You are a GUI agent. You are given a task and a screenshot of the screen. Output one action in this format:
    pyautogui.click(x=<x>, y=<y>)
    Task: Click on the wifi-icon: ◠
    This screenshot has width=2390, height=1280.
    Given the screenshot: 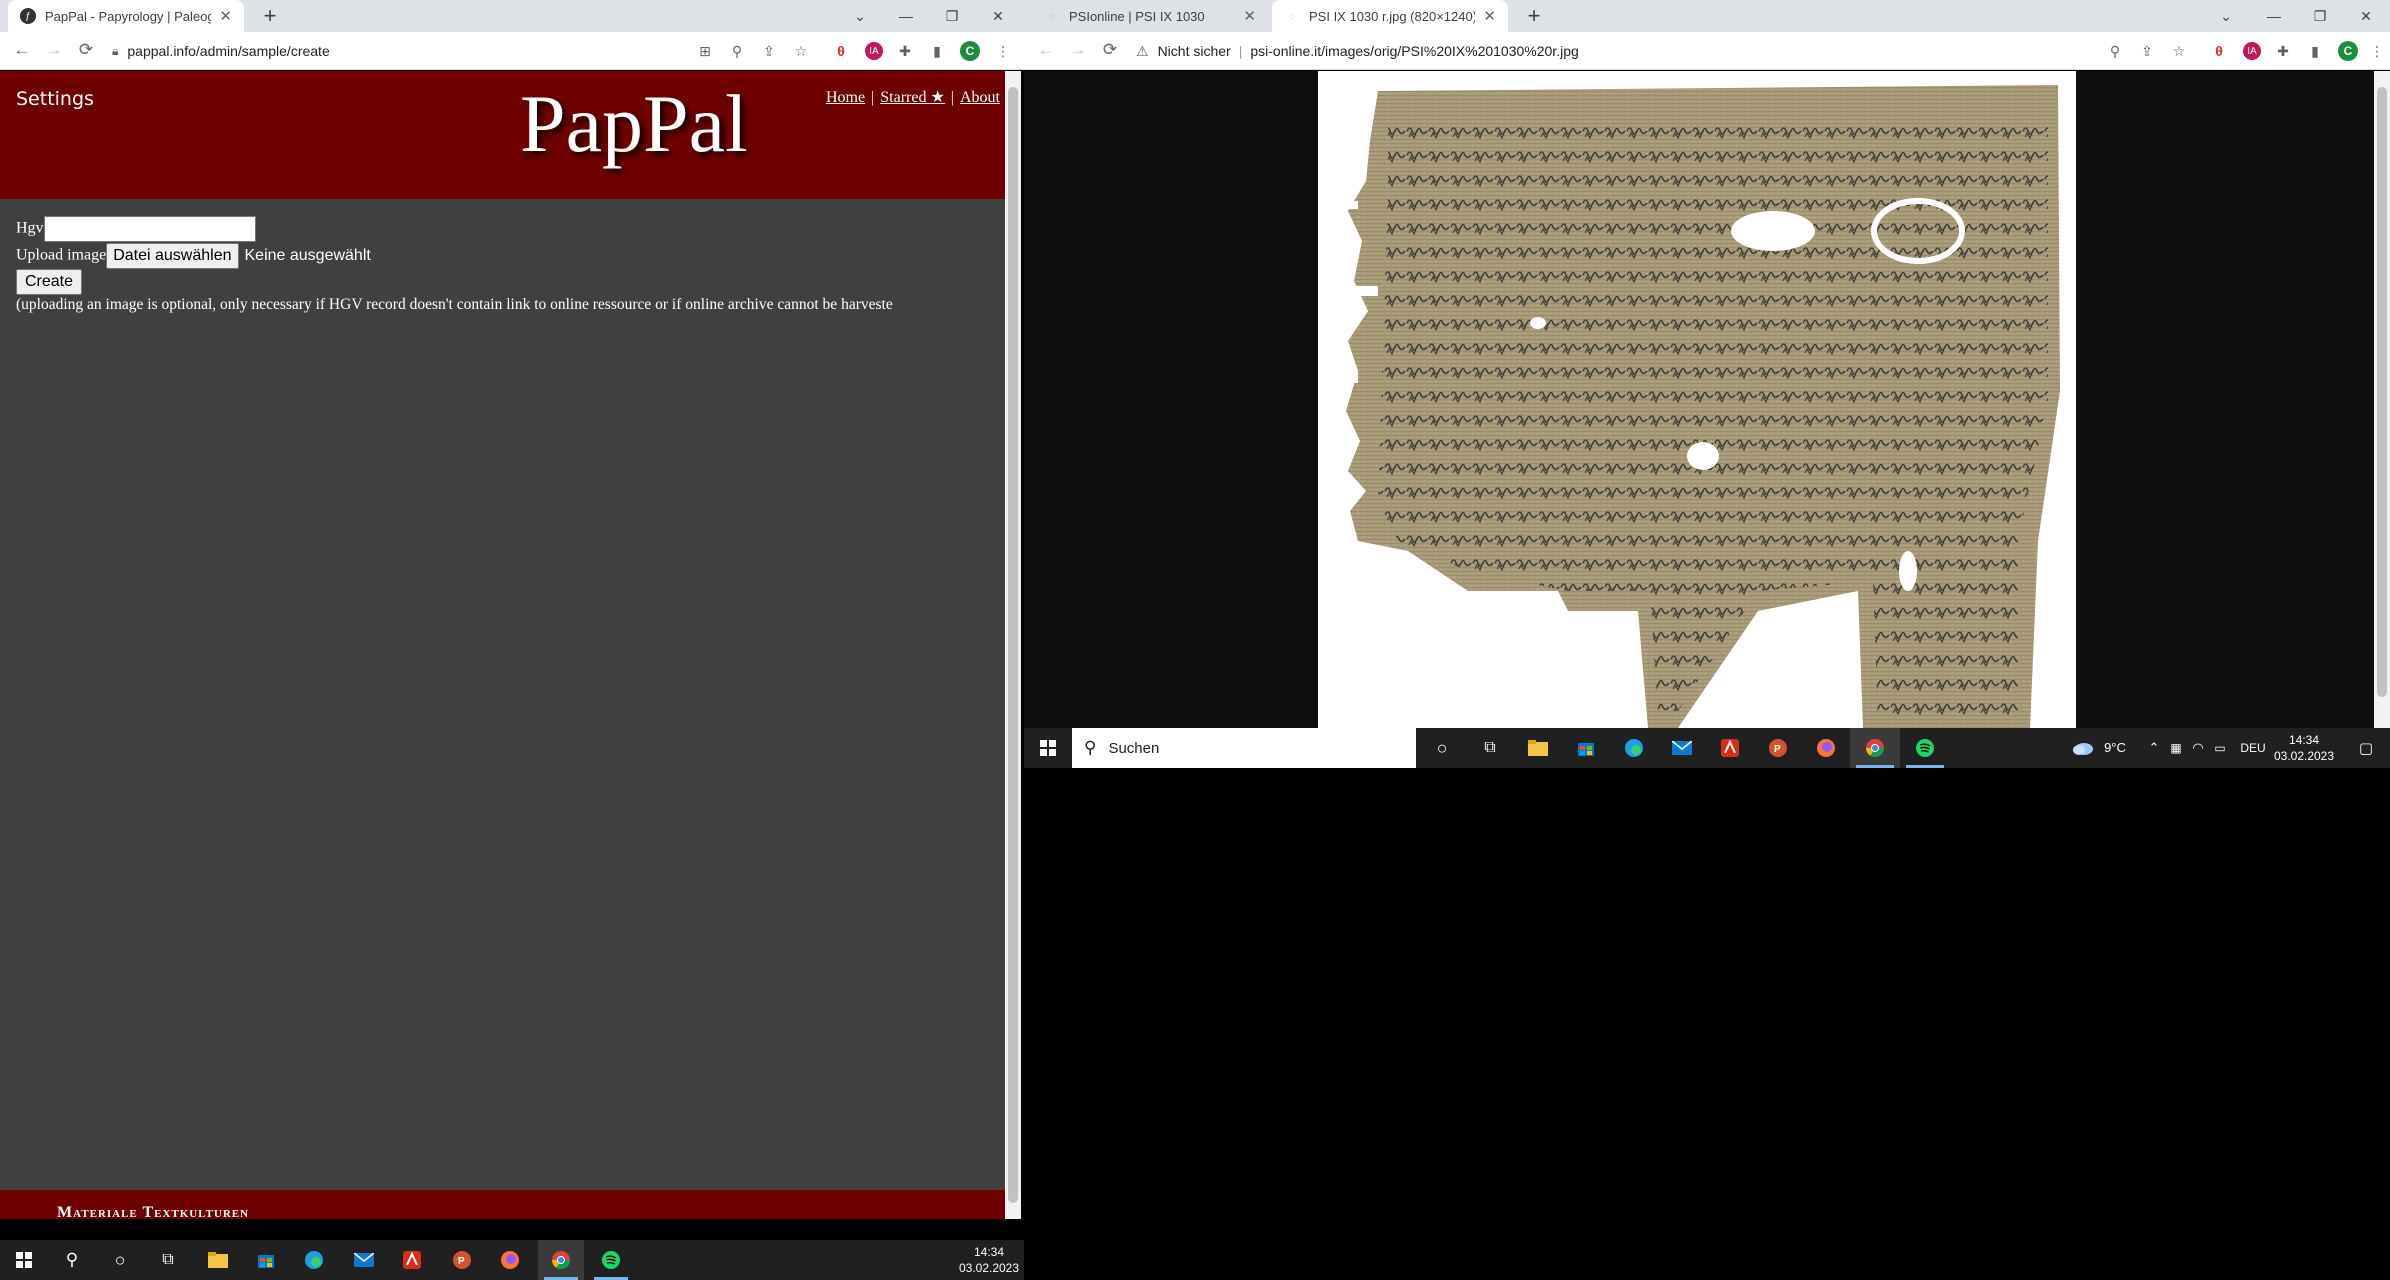 What is the action you would take?
    pyautogui.click(x=2198, y=748)
    